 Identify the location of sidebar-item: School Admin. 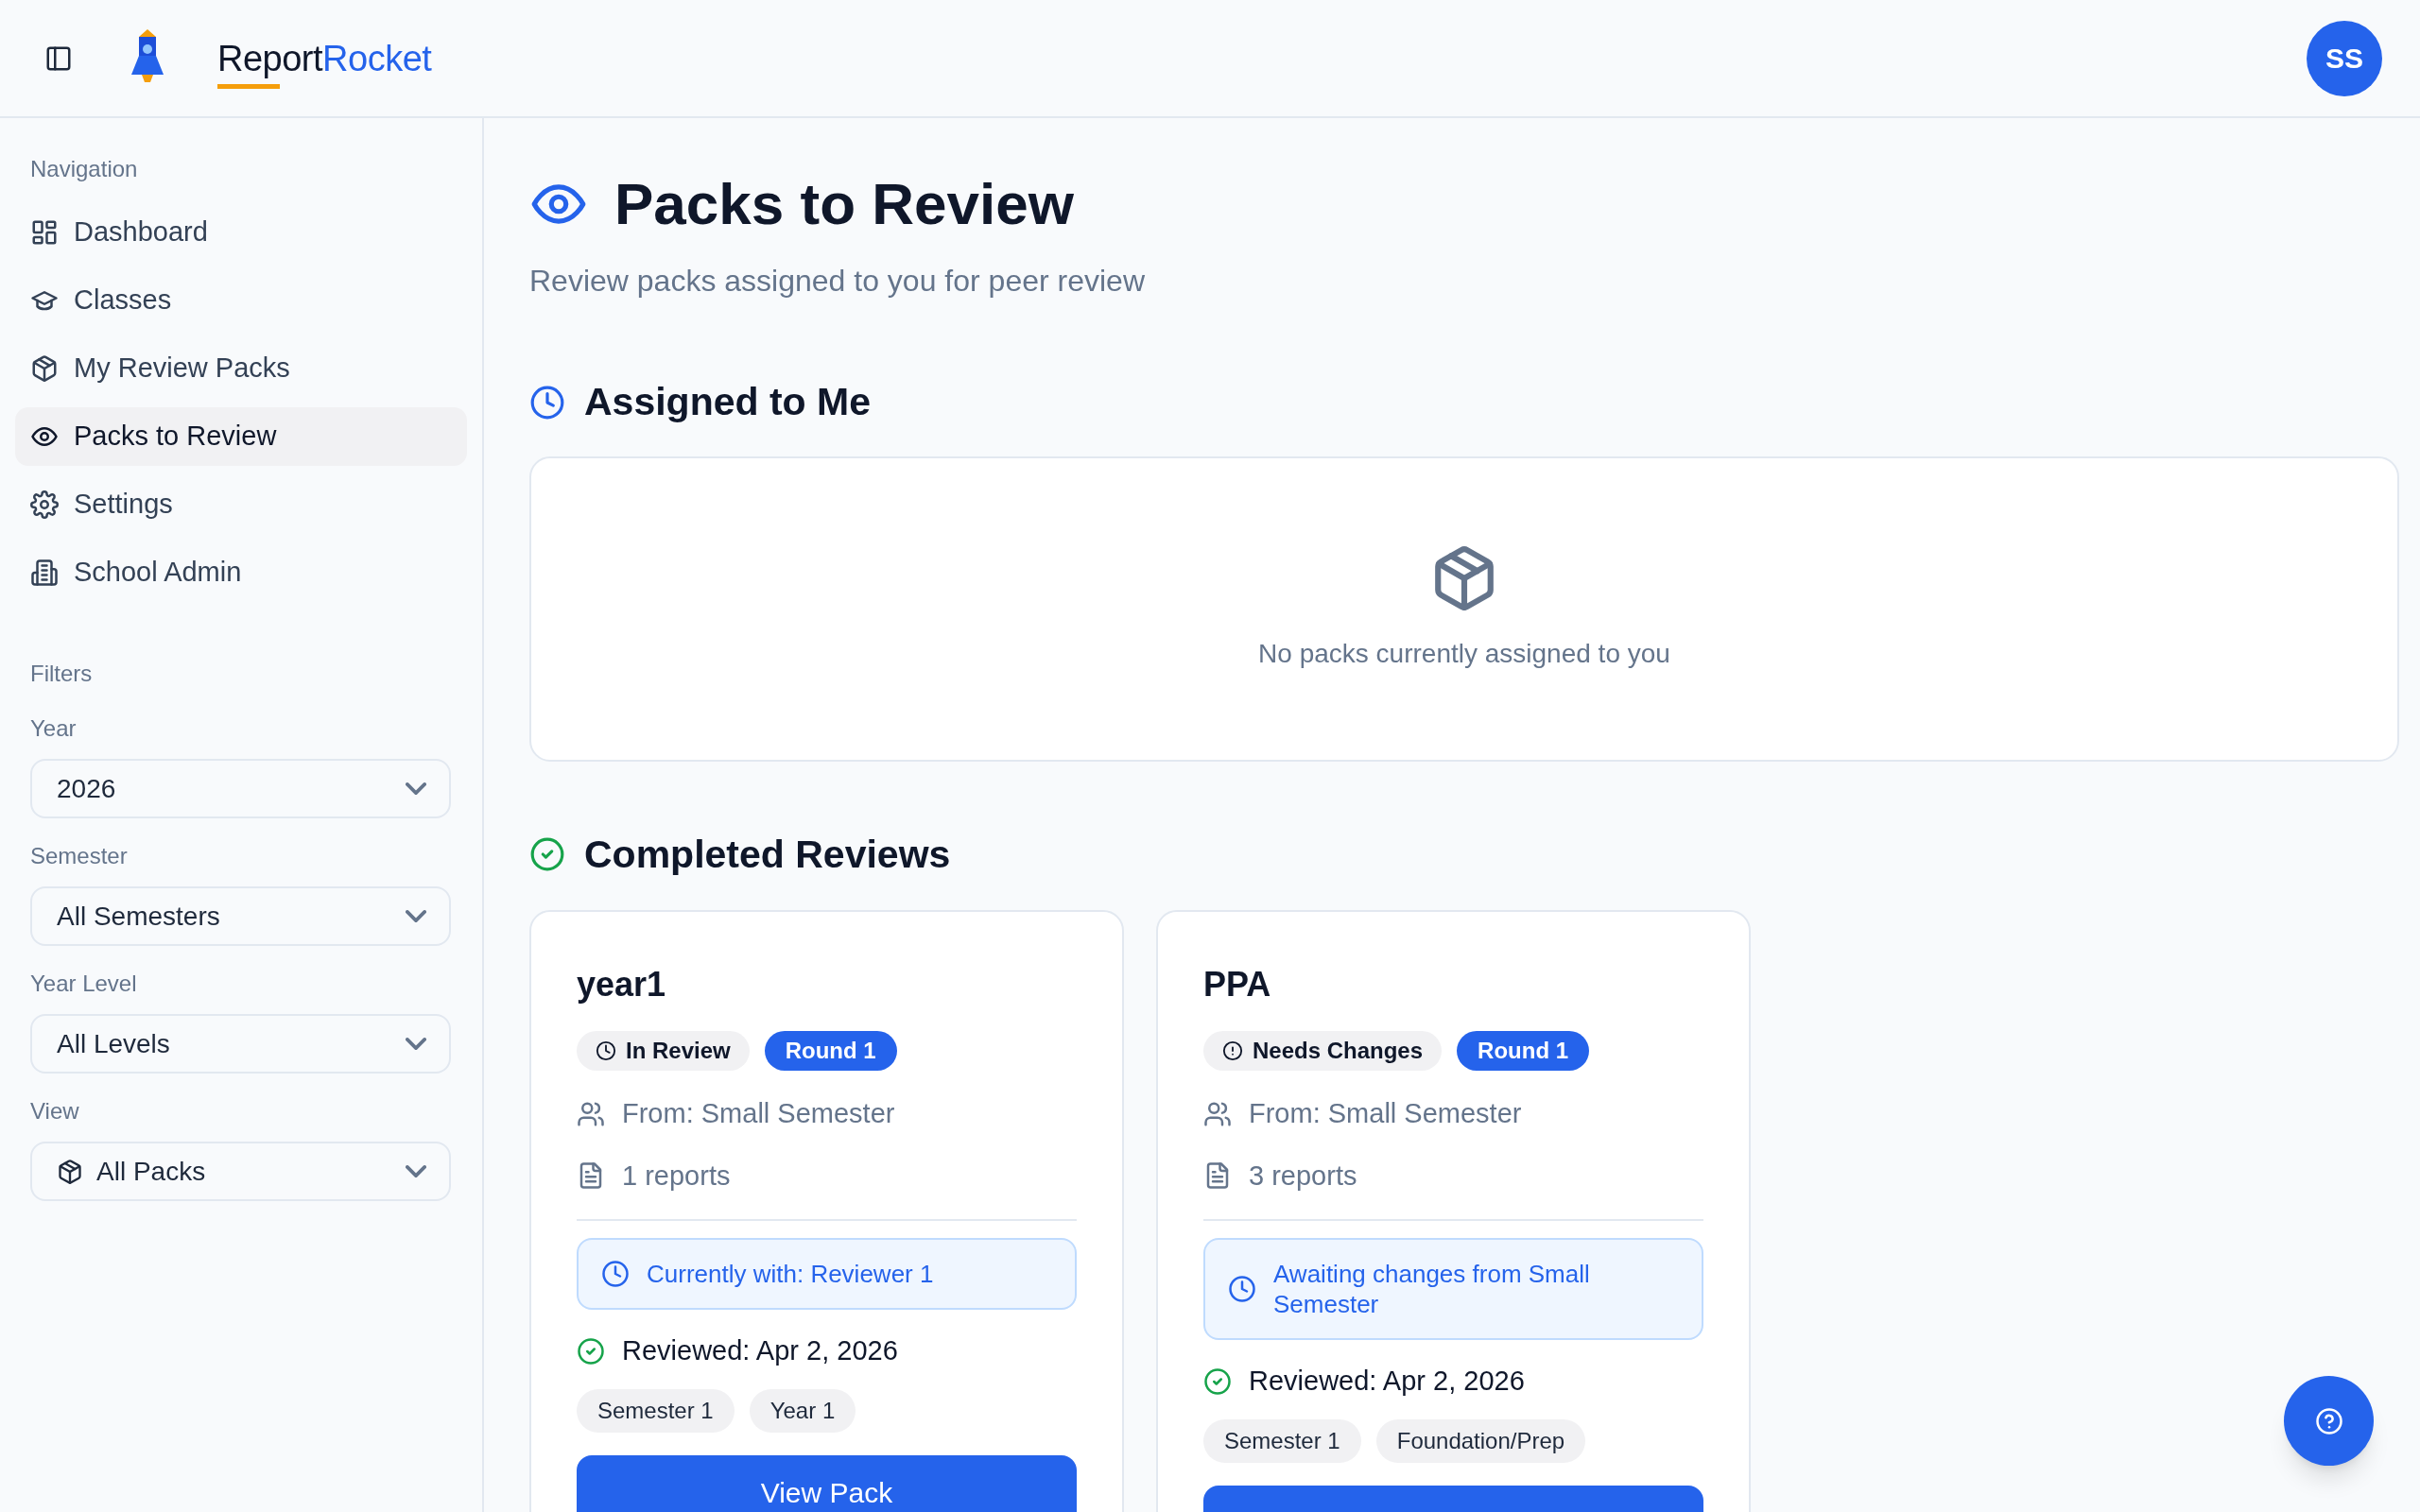
(241, 572).